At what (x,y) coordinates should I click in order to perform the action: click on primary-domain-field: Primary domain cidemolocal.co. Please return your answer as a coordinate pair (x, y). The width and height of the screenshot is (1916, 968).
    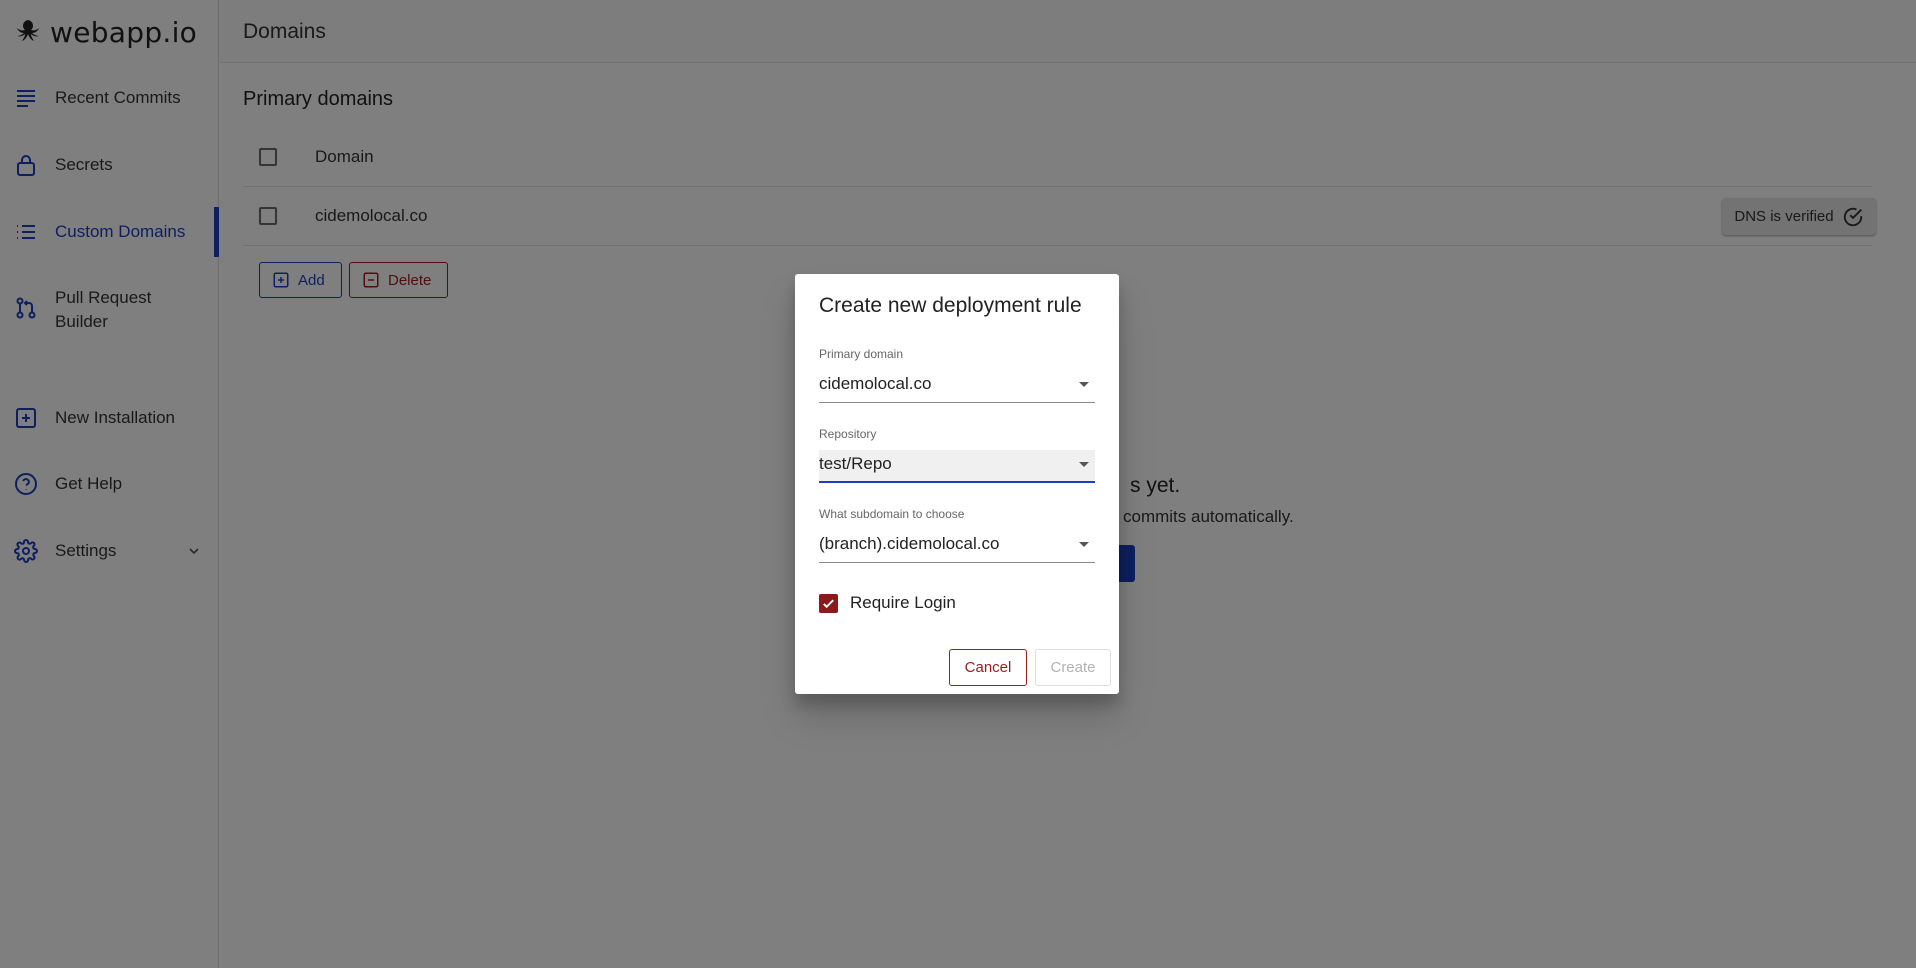
    Looking at the image, I should click on (957, 374).